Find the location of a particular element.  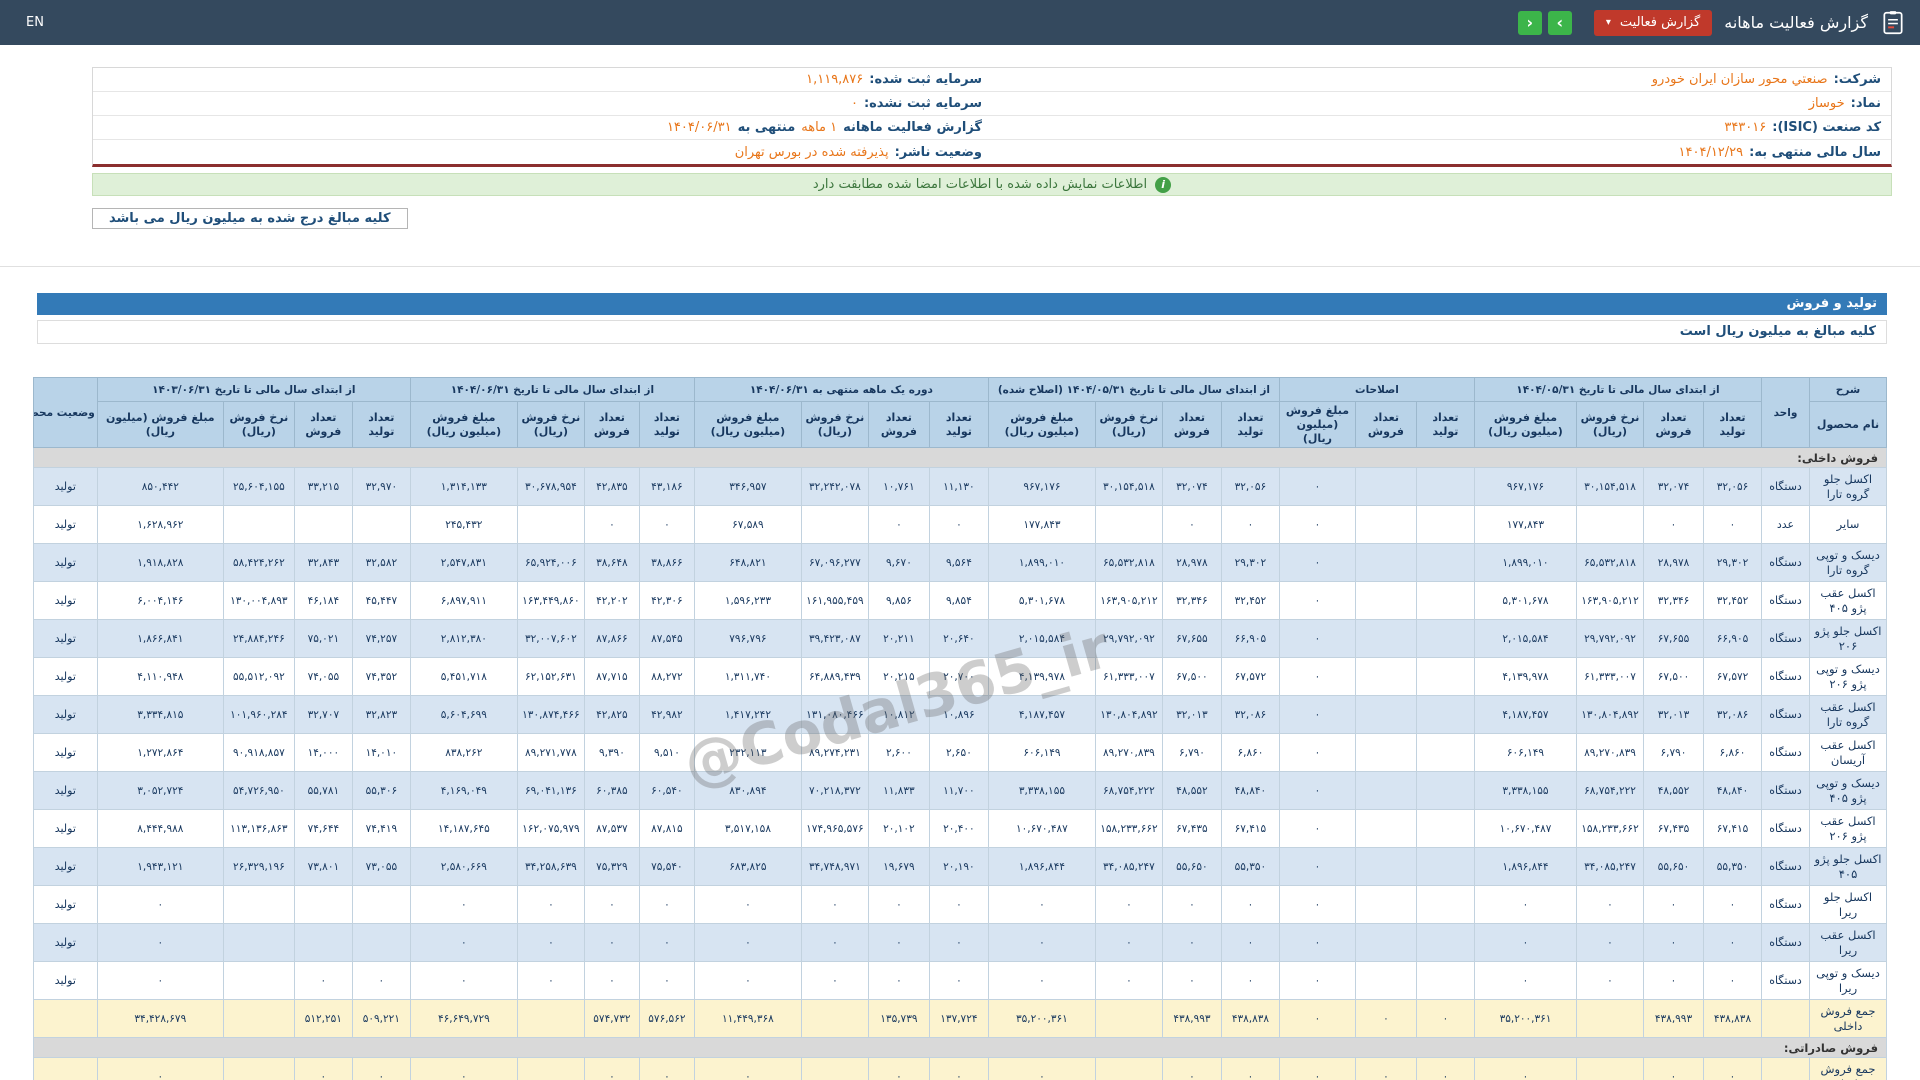

value-cell: ۳۲,۰۱۳ is located at coordinates (1191, 715).